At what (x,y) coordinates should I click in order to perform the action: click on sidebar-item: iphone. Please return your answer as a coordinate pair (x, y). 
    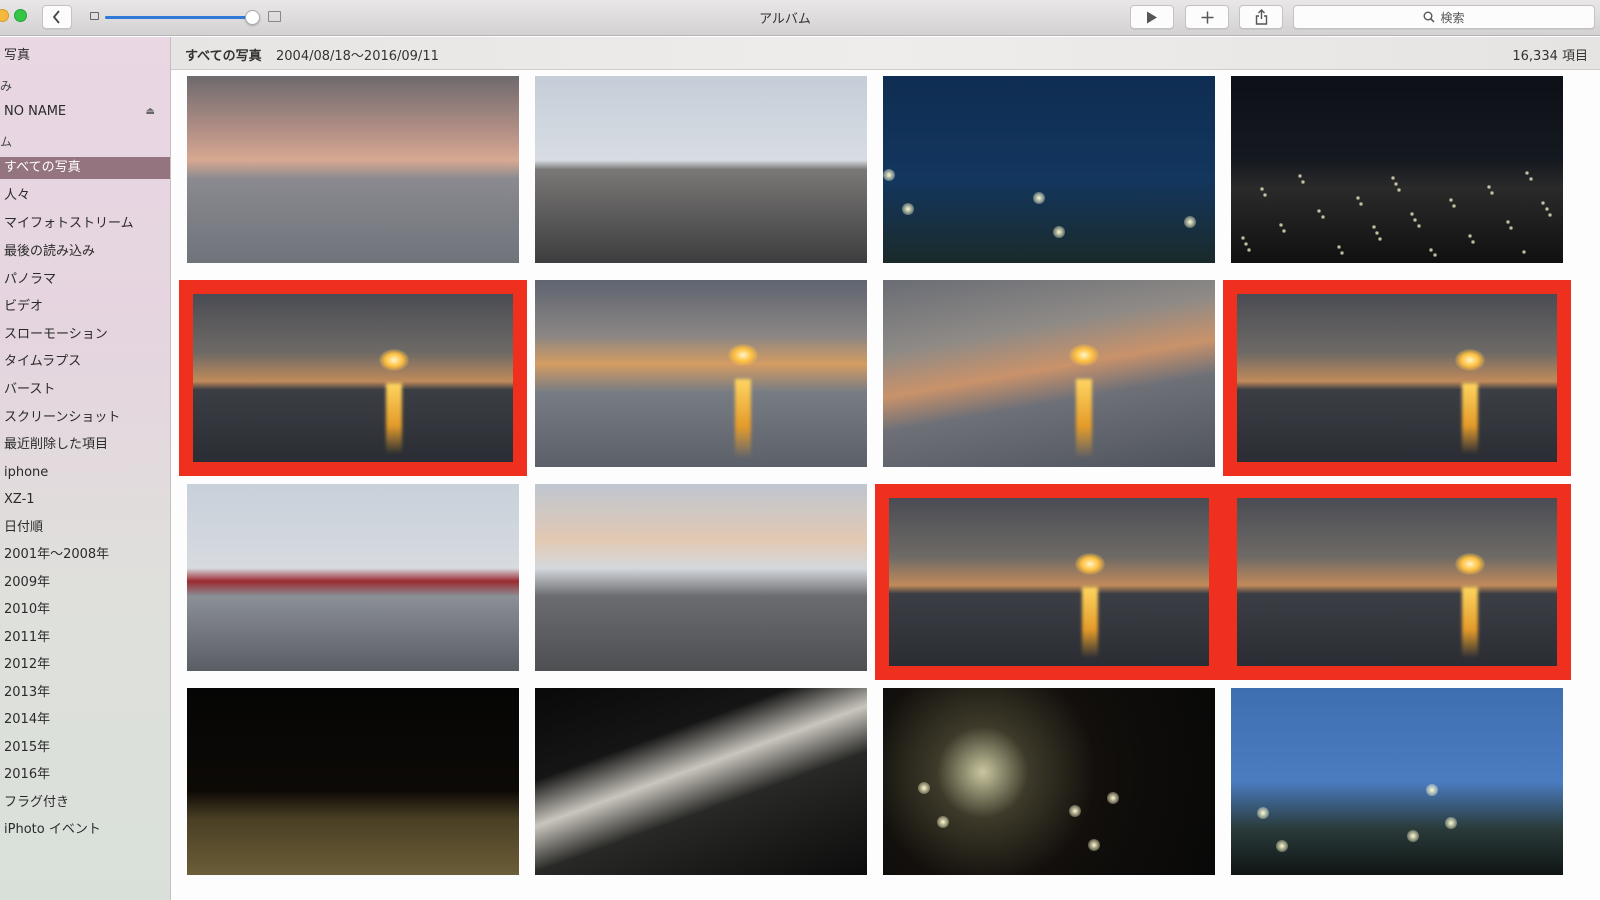
    Looking at the image, I should click on (86, 473).